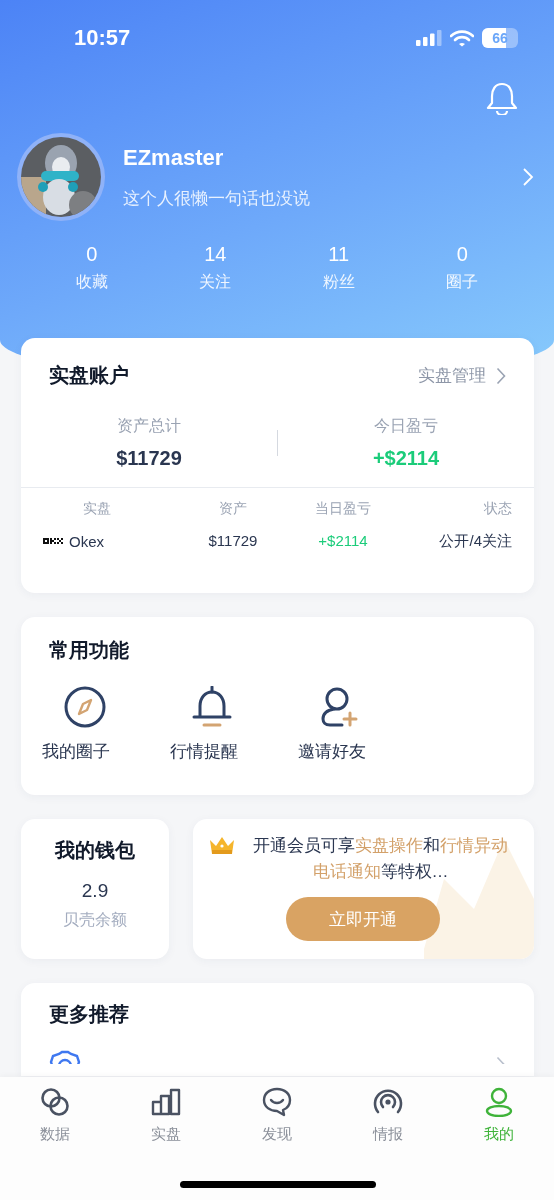  I want to click on table-cell: Okex, so click(86, 541).